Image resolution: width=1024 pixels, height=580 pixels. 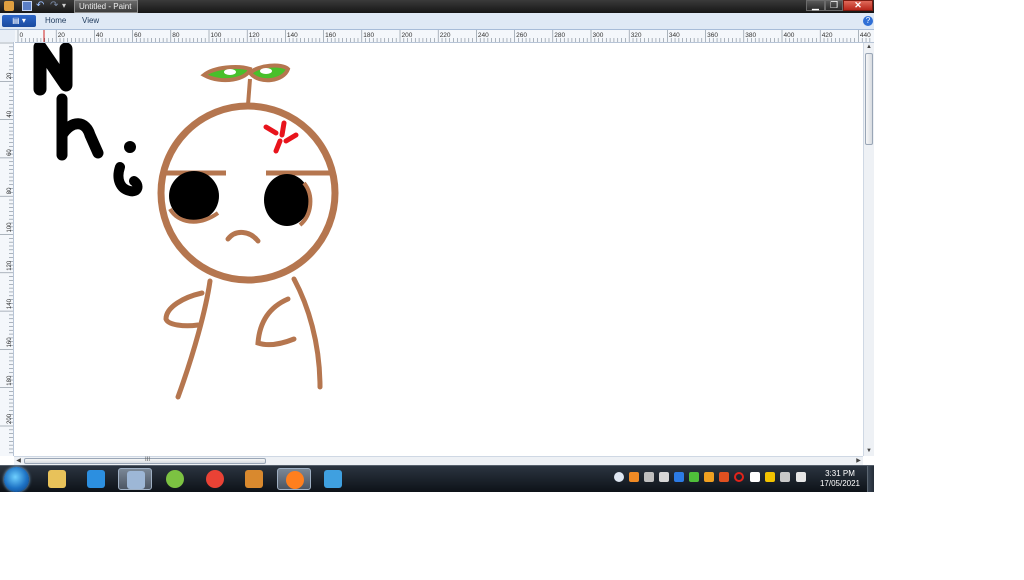 I want to click on close-button: ✕, so click(x=858, y=5).